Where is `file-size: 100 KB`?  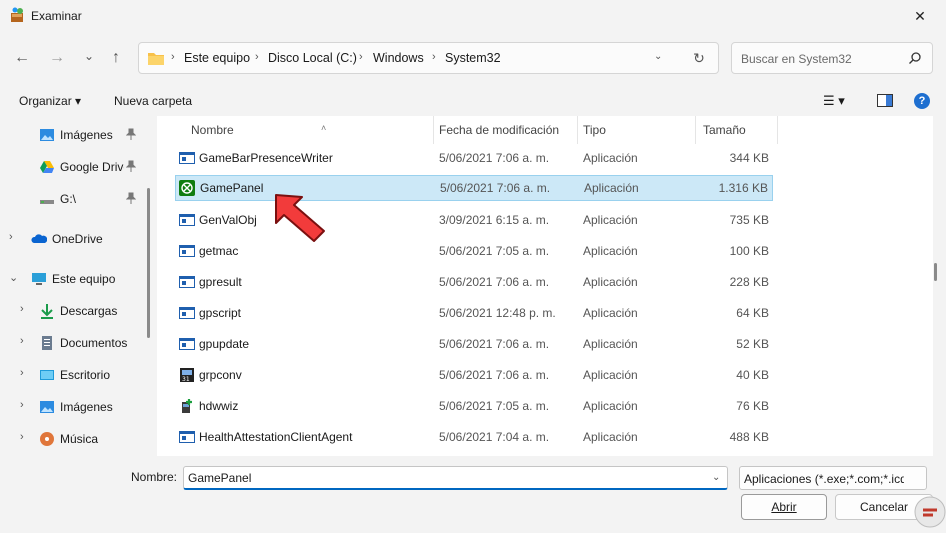
file-size: 100 KB is located at coordinates (749, 251).